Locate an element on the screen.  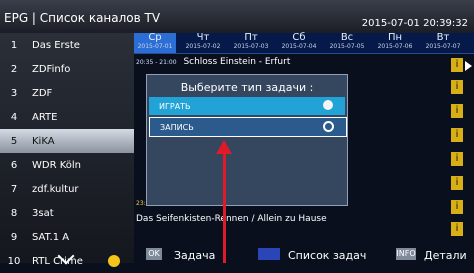
ok-key: OK is located at coordinates (154, 254).